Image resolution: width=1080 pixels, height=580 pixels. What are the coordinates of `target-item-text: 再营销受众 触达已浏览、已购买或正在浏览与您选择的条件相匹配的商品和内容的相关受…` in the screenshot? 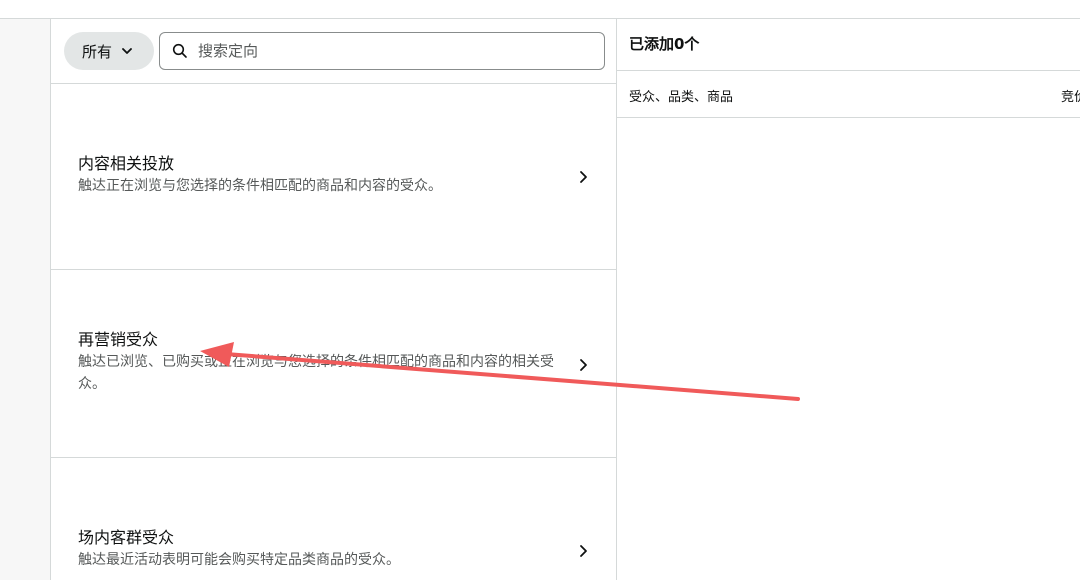 It's located at (323, 362).